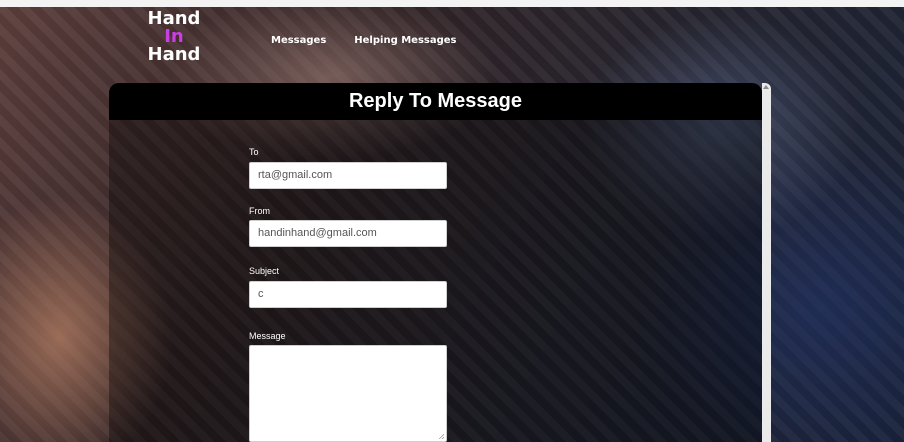  I want to click on brand-logo: Hand In Hand, so click(174, 37).